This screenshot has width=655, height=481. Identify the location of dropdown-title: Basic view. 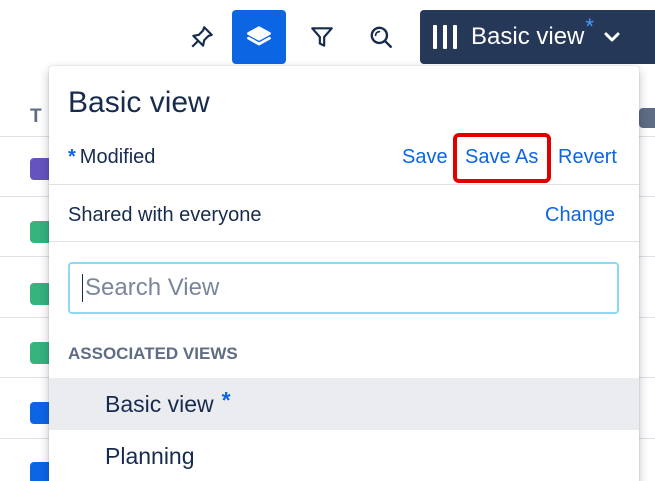
(139, 102).